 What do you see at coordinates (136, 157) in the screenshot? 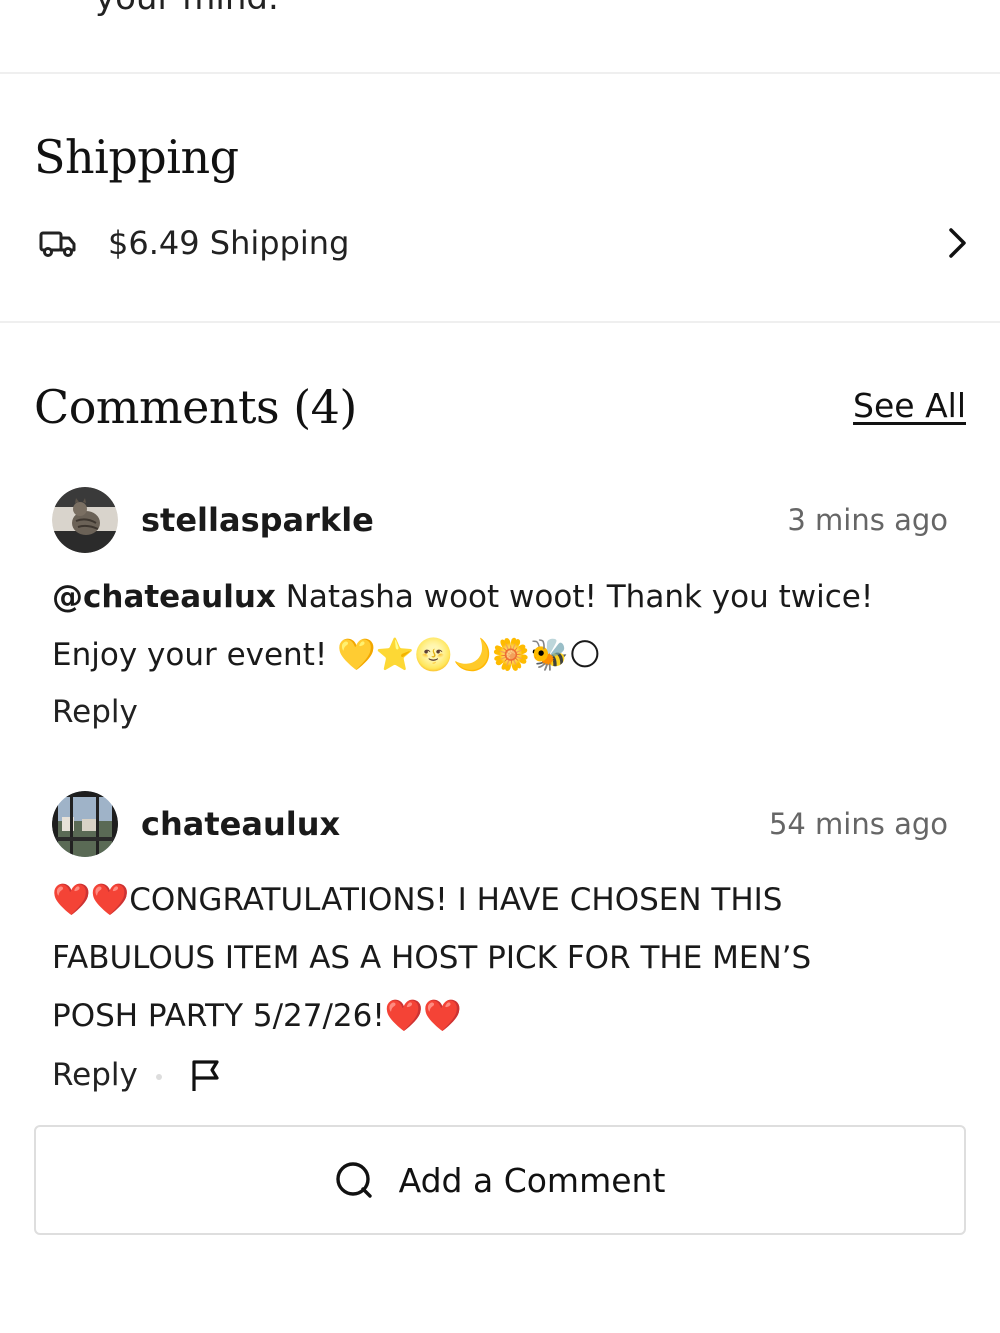
I see `shipping-title: Shipping` at bounding box center [136, 157].